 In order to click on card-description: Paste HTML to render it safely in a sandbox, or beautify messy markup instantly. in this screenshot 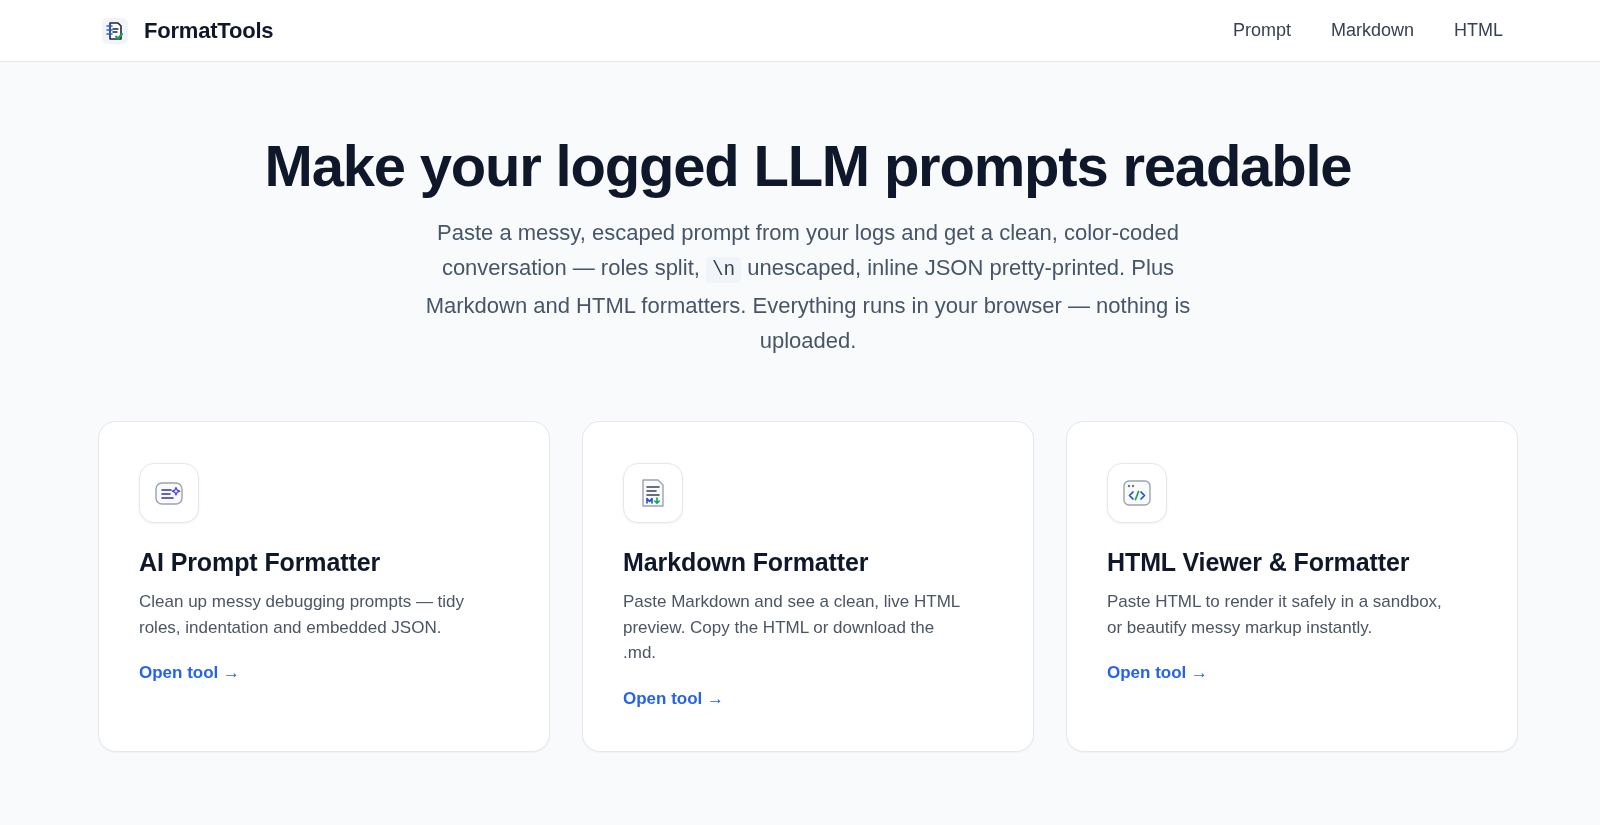, I will do `click(1275, 615)`.